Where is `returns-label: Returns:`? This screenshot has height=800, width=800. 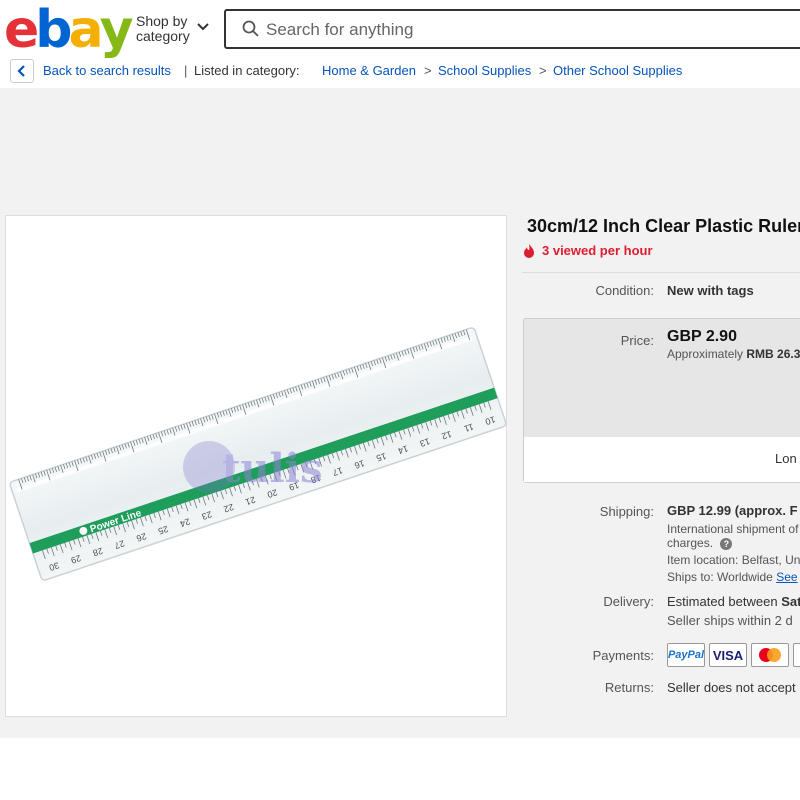
returns-label: Returns: is located at coordinates (629, 687).